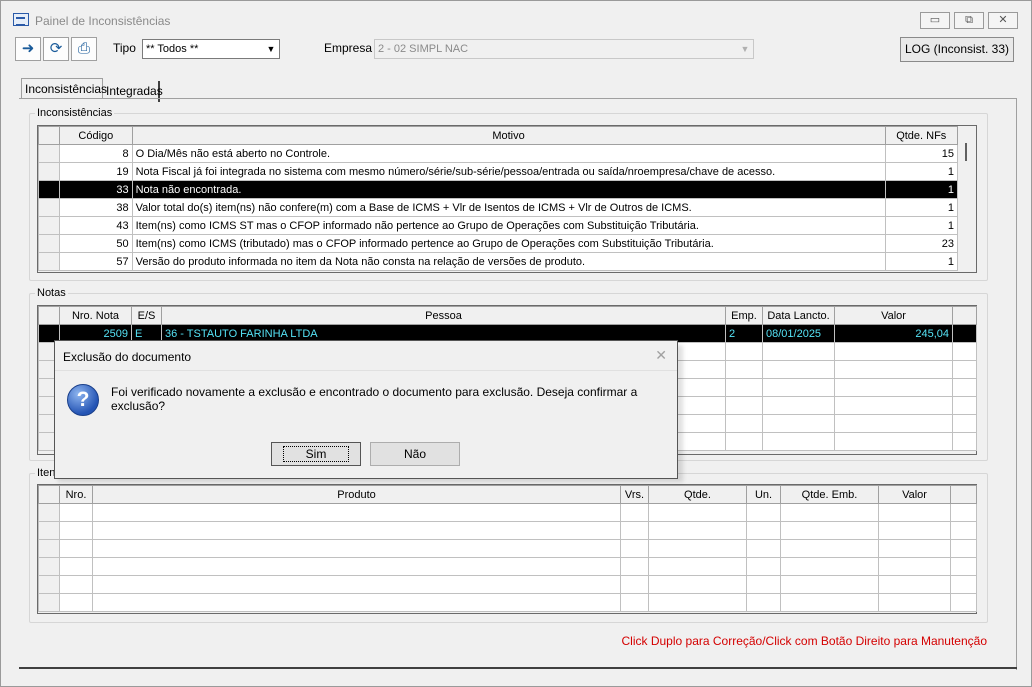 This screenshot has height=687, width=1032. What do you see at coordinates (508, 153) in the screenshot?
I see `cell-motivo: O Dia/Mês não está aberto no Controle.` at bounding box center [508, 153].